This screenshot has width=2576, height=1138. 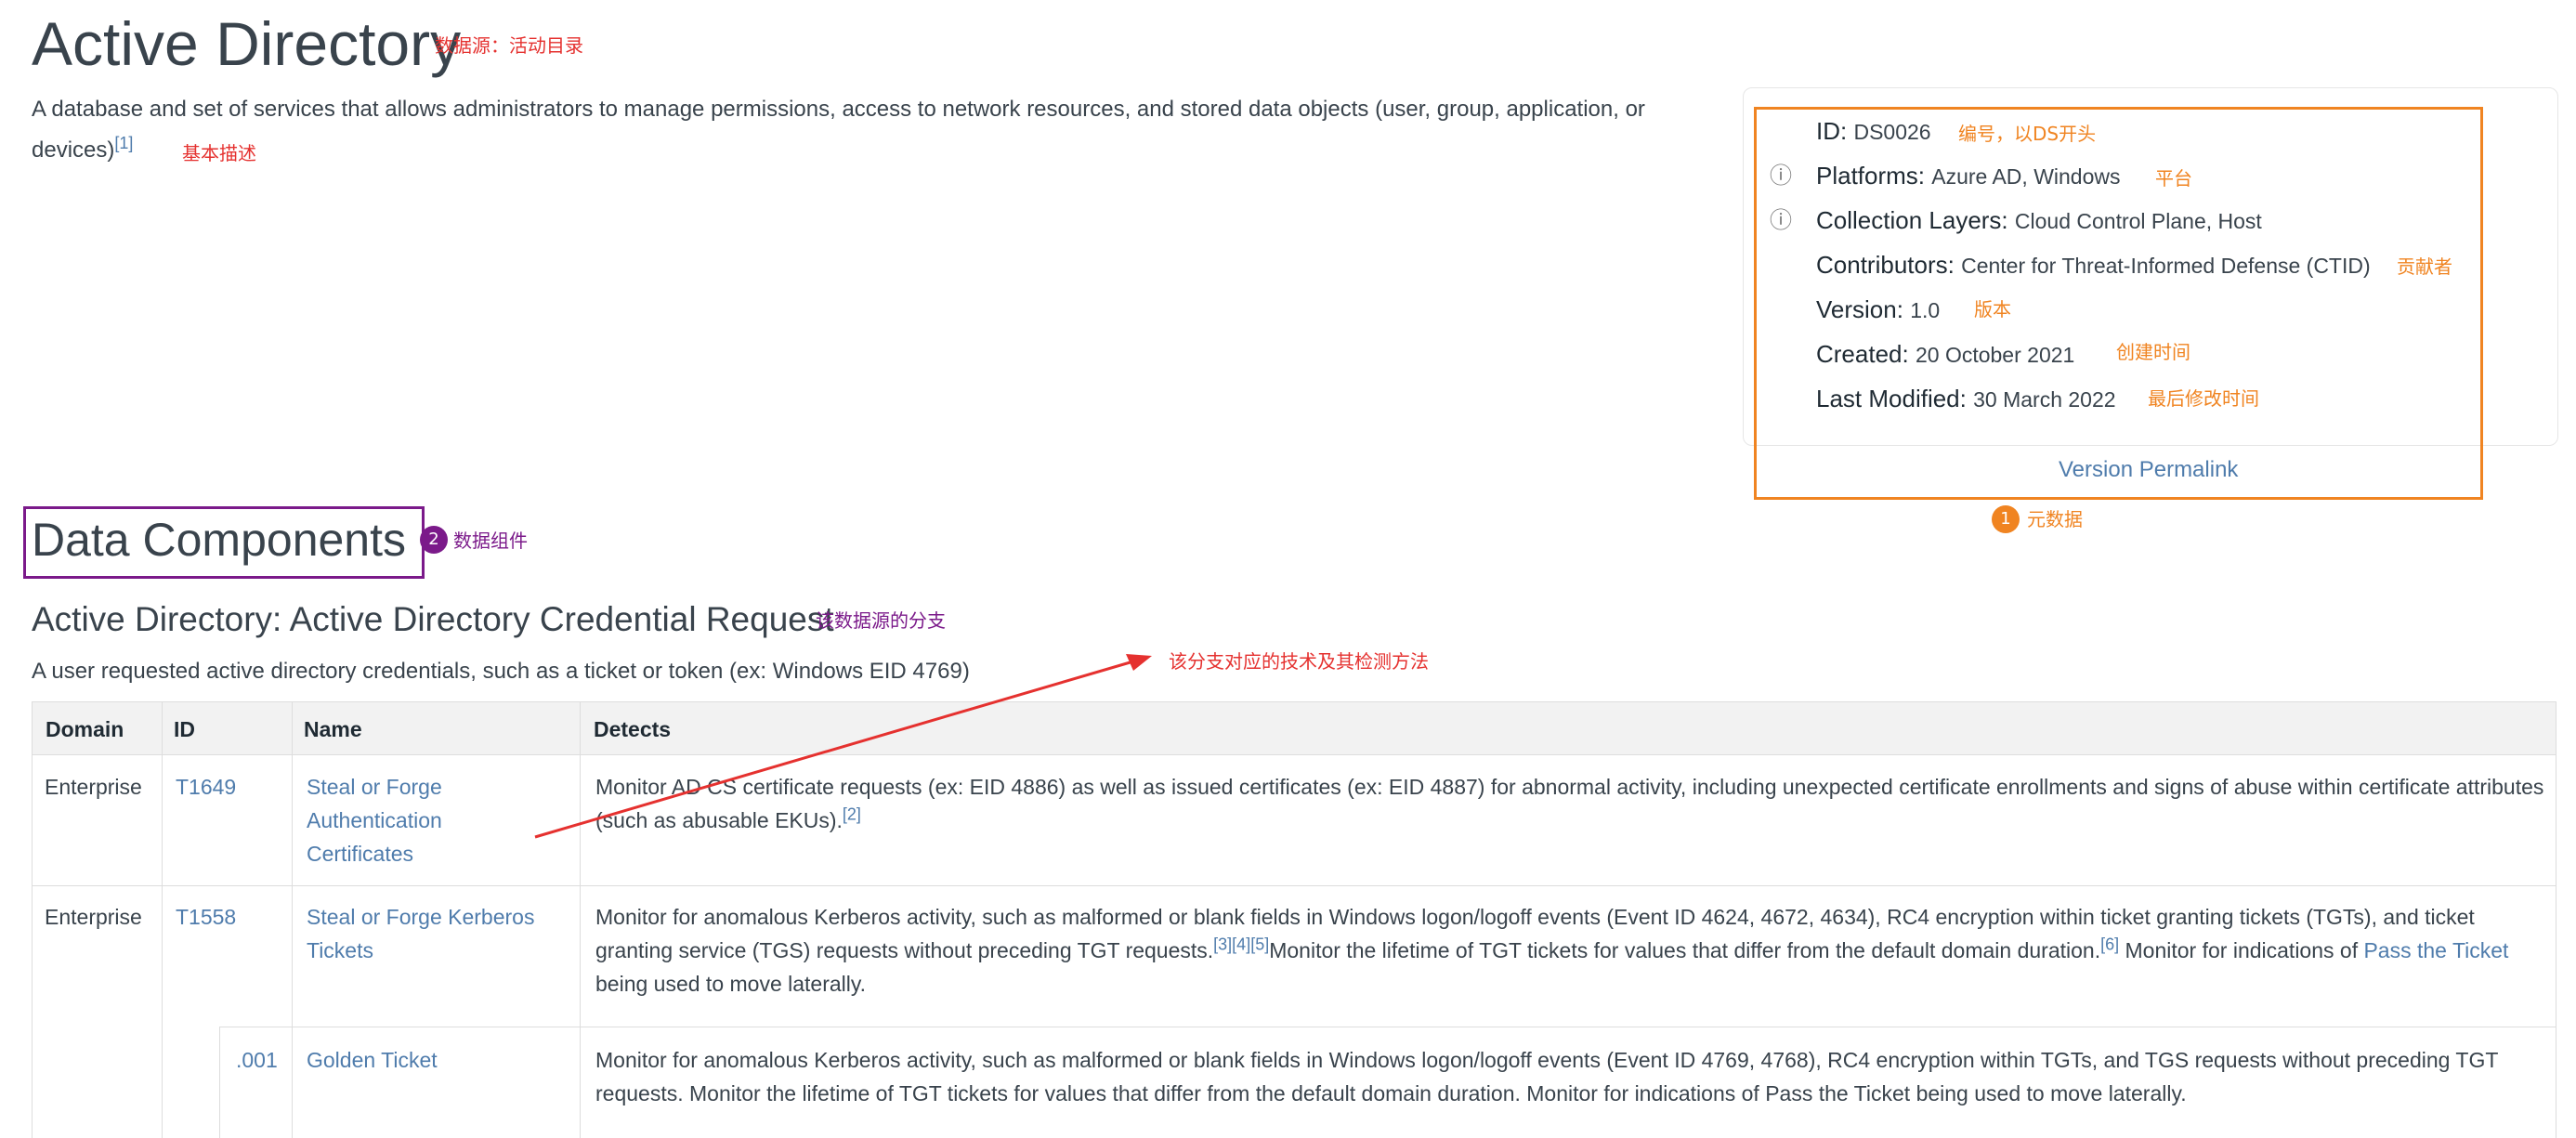 I want to click on arrow-line, so click(x=834, y=749).